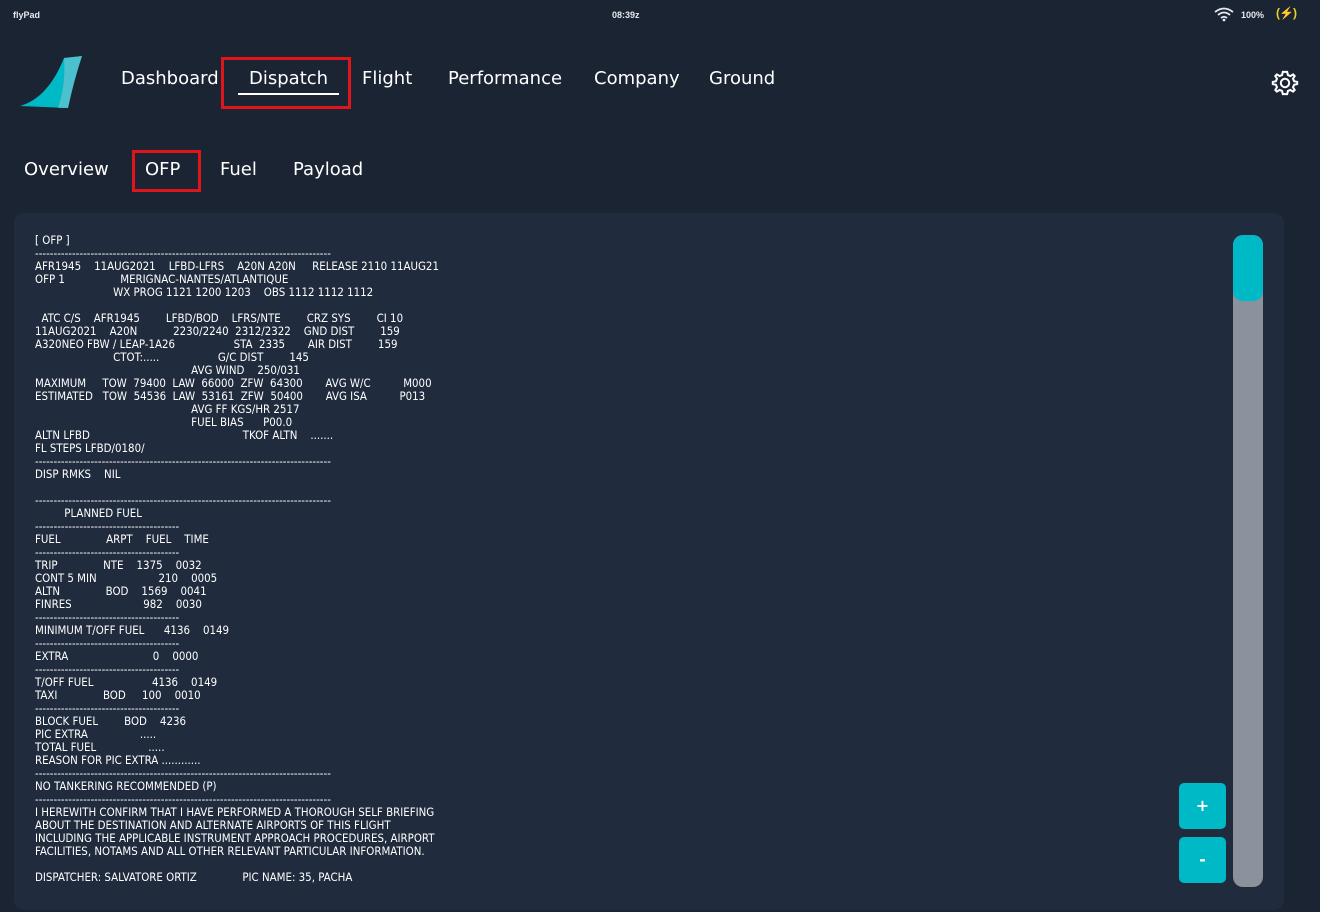  I want to click on clock: 08:39z, so click(626, 15).